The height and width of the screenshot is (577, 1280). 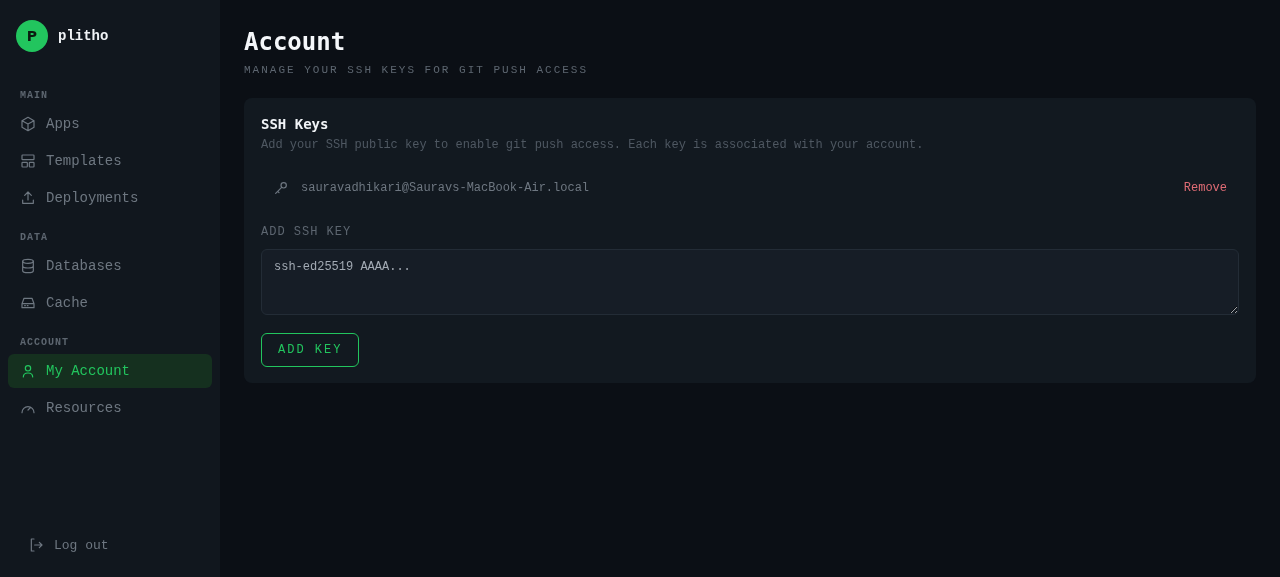 What do you see at coordinates (110, 124) in the screenshot?
I see `sidebar-item: Apps` at bounding box center [110, 124].